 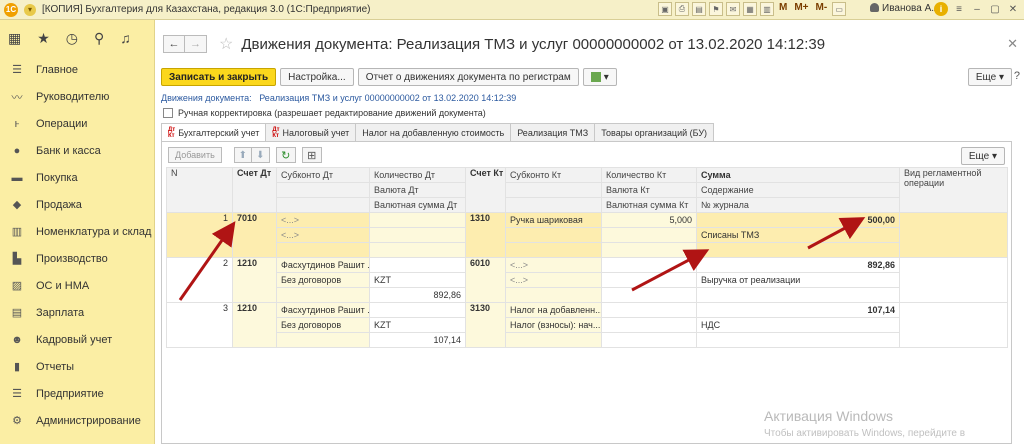 I want to click on forward-button: →, so click(x=196, y=44).